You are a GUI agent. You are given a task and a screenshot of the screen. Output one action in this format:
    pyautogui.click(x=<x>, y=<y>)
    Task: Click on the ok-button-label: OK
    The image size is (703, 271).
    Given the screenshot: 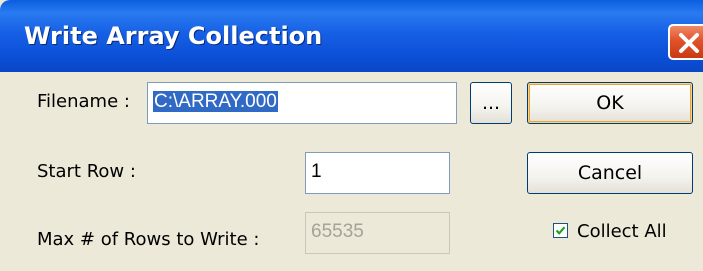 What is the action you would take?
    pyautogui.click(x=610, y=103)
    